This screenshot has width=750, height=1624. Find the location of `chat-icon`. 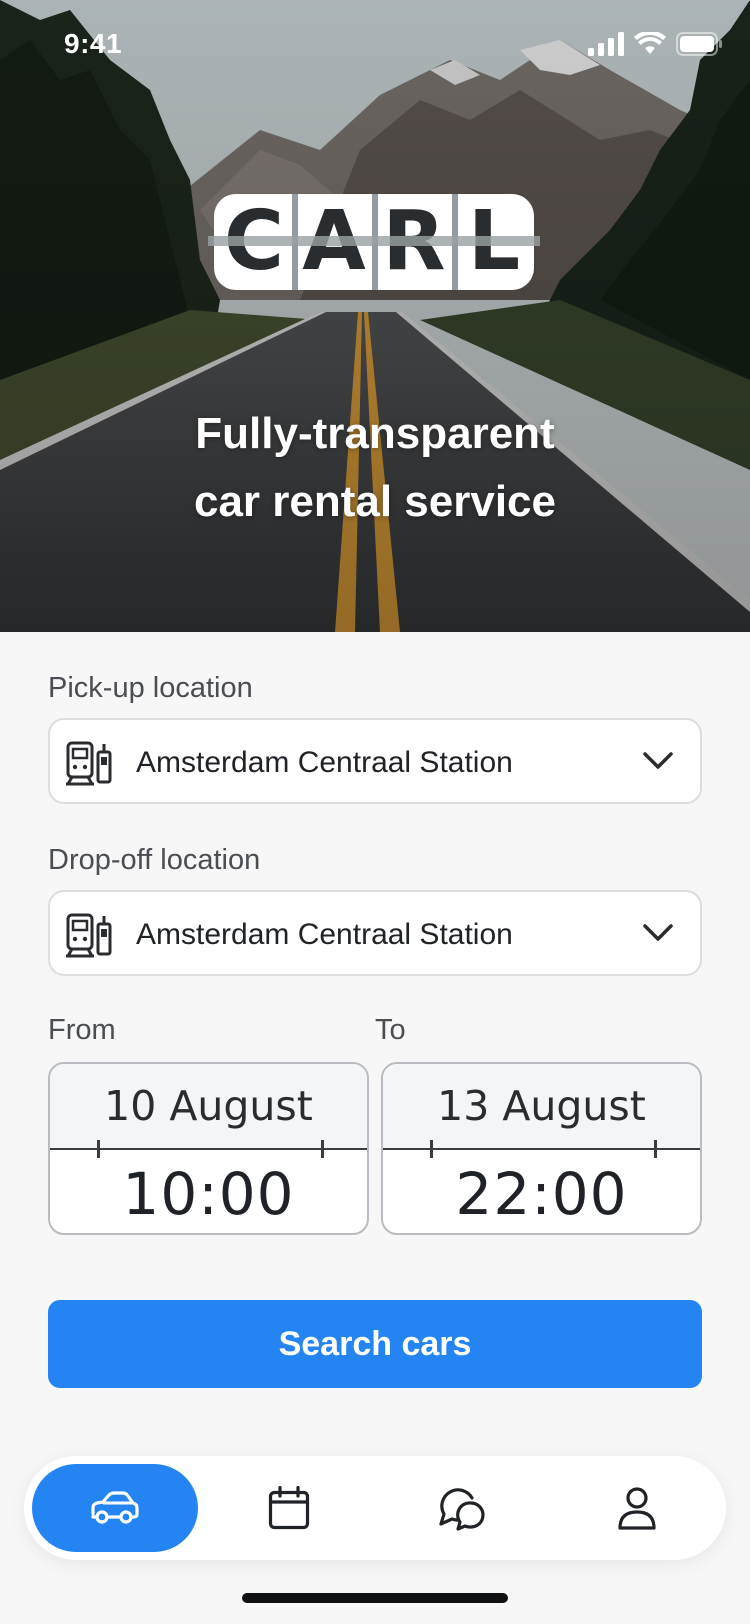

chat-icon is located at coordinates (462, 1509).